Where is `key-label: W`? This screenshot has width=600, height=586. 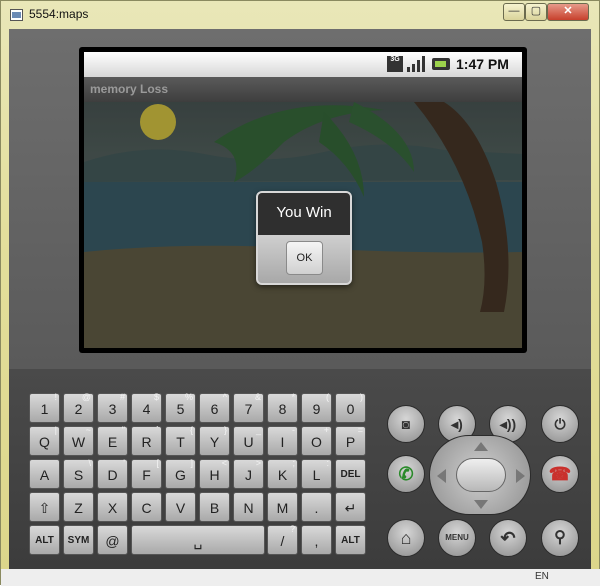
key-label: W is located at coordinates (78, 442).